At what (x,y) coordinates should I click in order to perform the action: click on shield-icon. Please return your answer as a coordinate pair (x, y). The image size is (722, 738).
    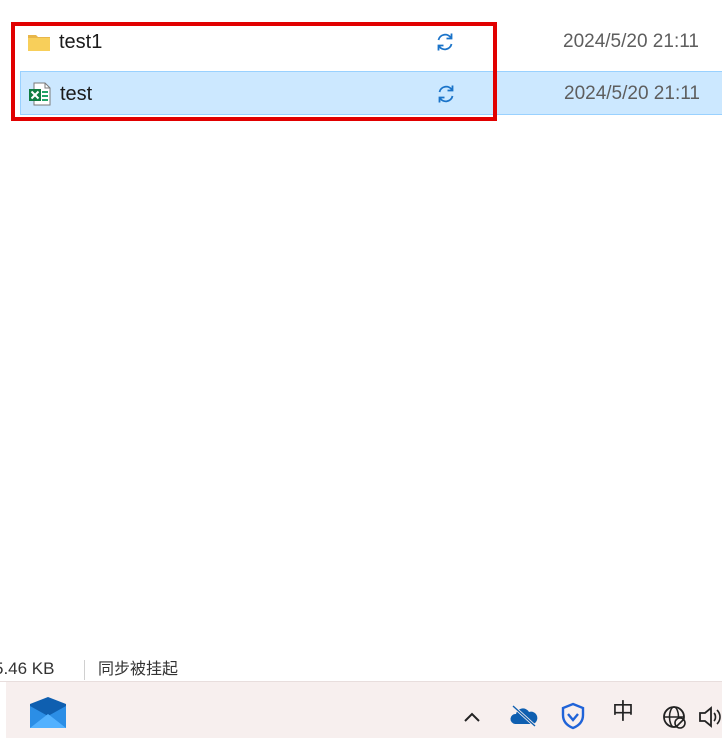
    Looking at the image, I should click on (573, 716).